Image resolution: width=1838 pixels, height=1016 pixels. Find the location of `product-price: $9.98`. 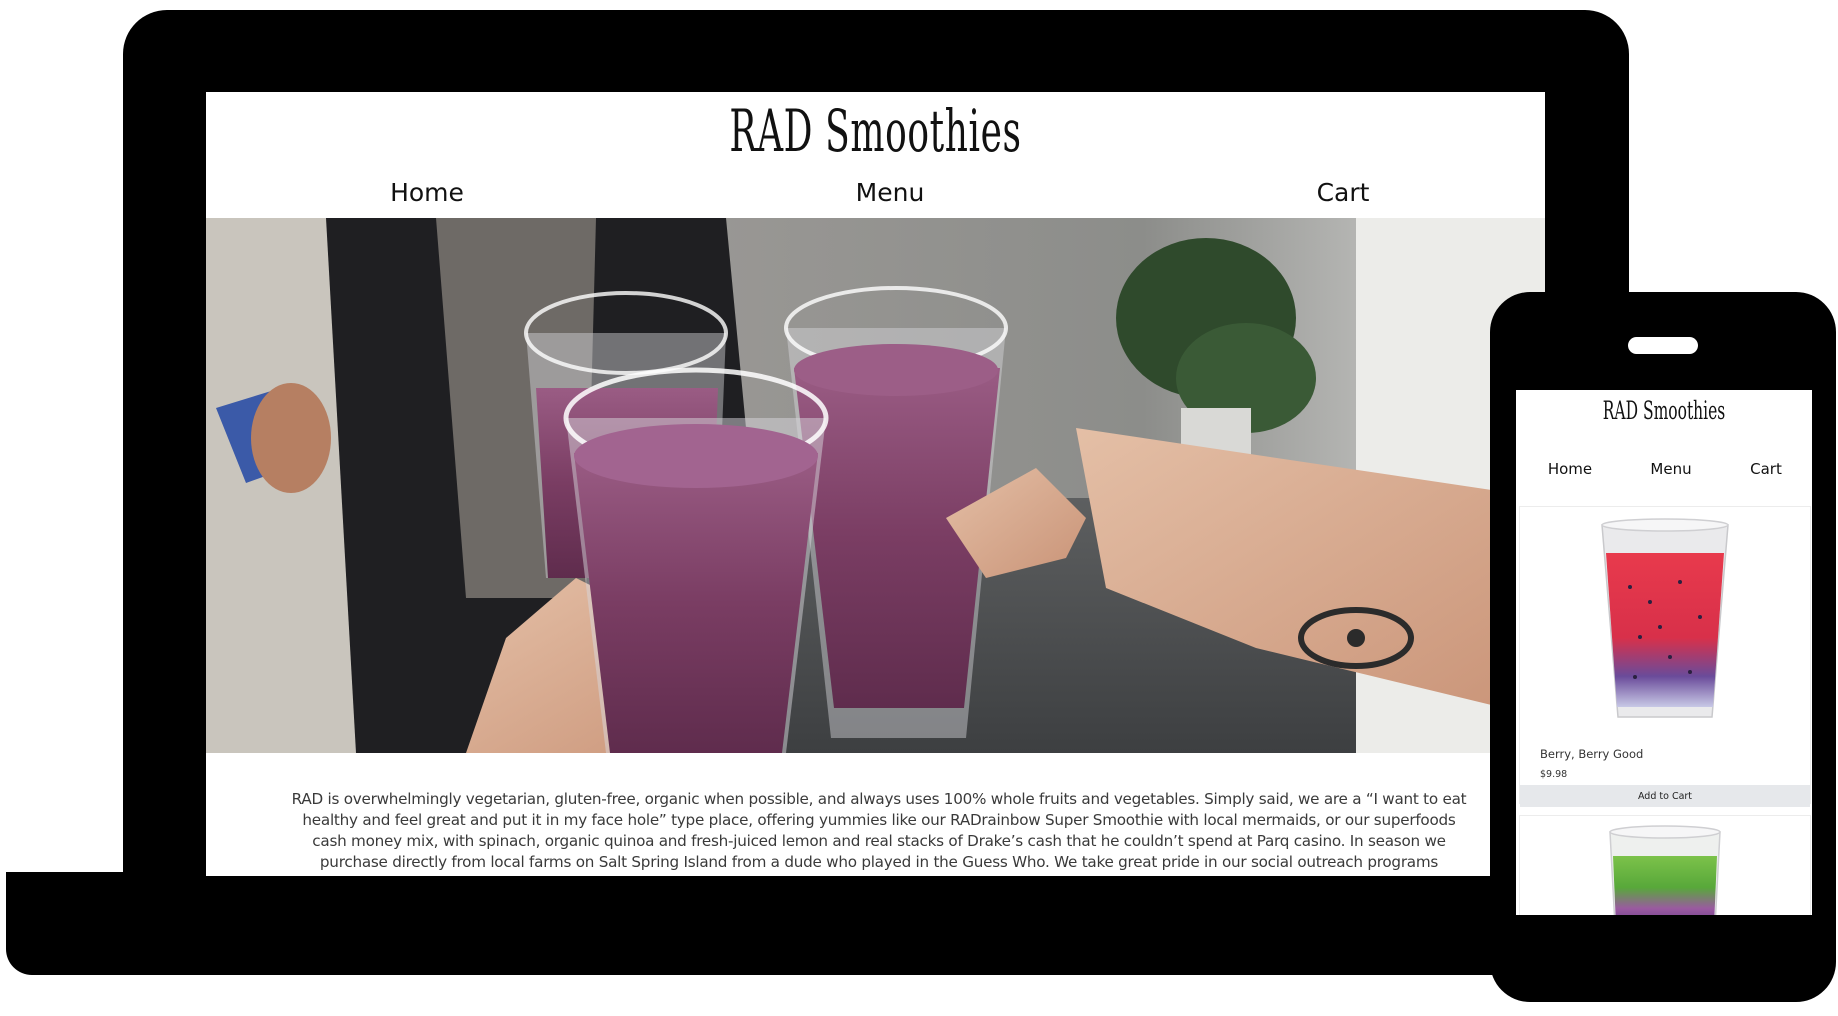

product-price: $9.98 is located at coordinates (1554, 774).